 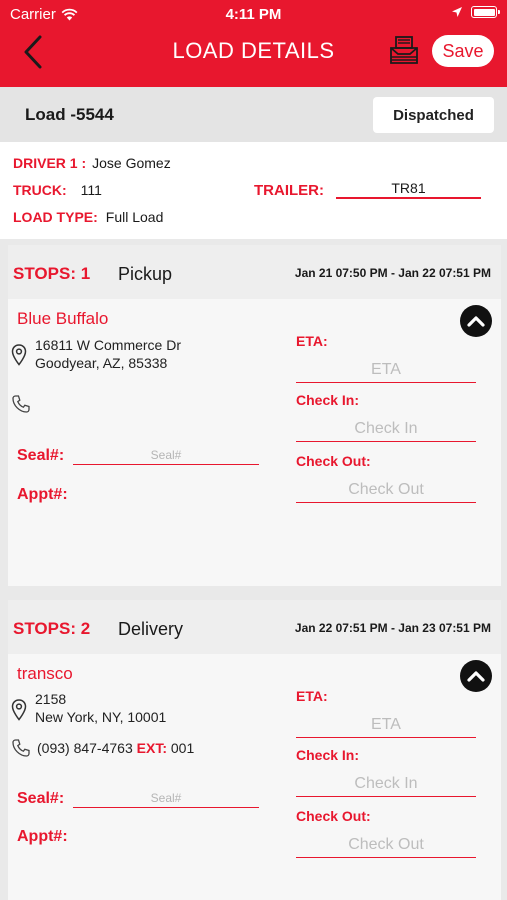 I want to click on page-title: LOAD DETAILS, so click(x=253, y=50).